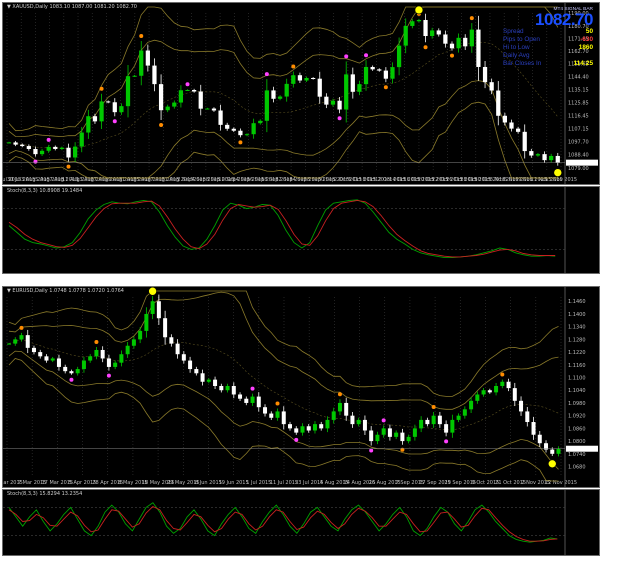  I want to click on eurusd-stoch-pane: Stoch(8,3,3) 15.8294 13.2354, so click(301, 522).